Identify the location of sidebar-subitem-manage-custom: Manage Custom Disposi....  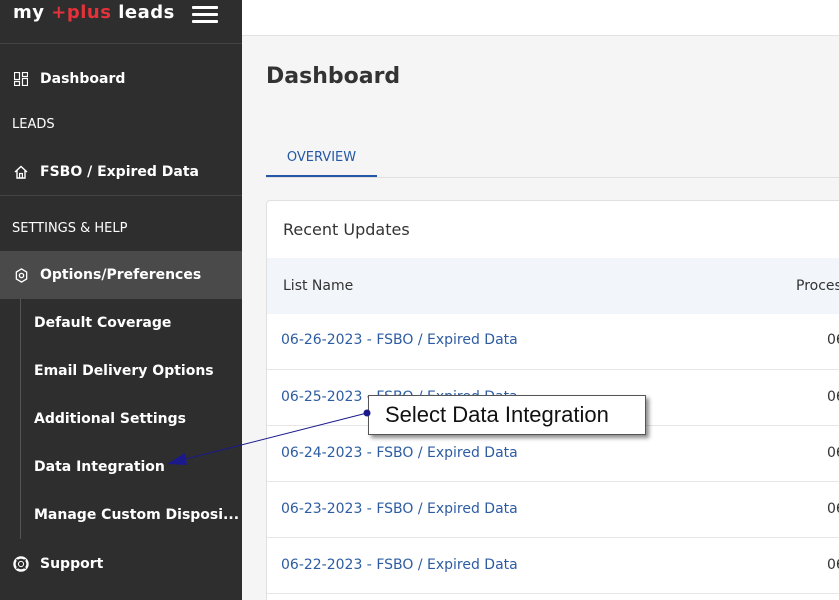
(136, 515).